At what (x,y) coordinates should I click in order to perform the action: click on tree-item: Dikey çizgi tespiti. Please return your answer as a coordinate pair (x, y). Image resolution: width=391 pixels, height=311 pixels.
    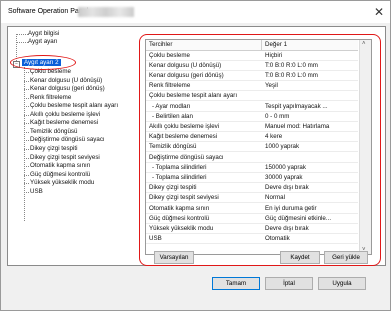
    Looking at the image, I should click on (53, 148).